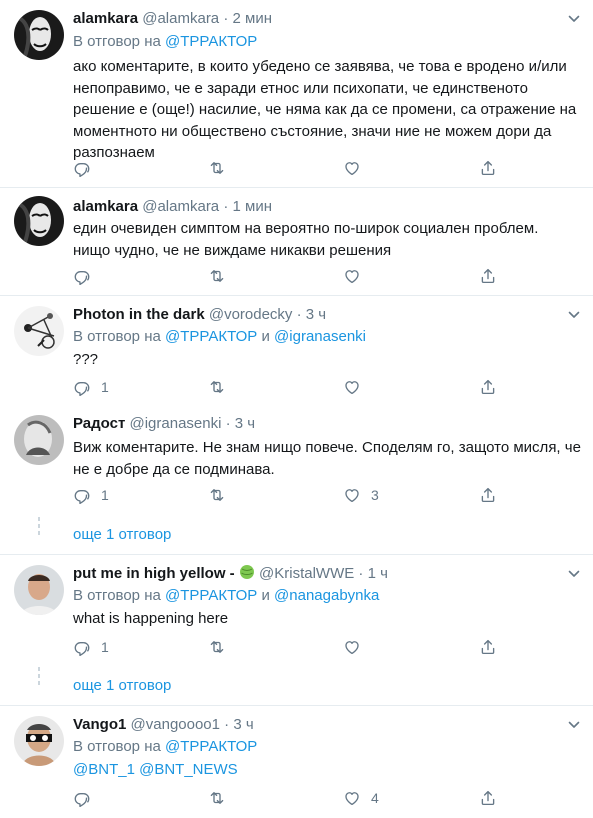 This screenshot has height=818, width=593. What do you see at coordinates (188, 769) in the screenshot?
I see `mention-link: @BNT_NEWS` at bounding box center [188, 769].